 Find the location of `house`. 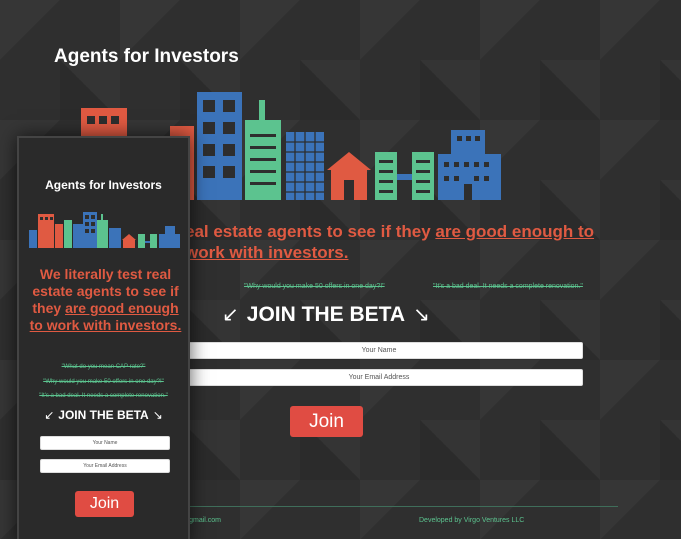

house is located at coordinates (349, 161).